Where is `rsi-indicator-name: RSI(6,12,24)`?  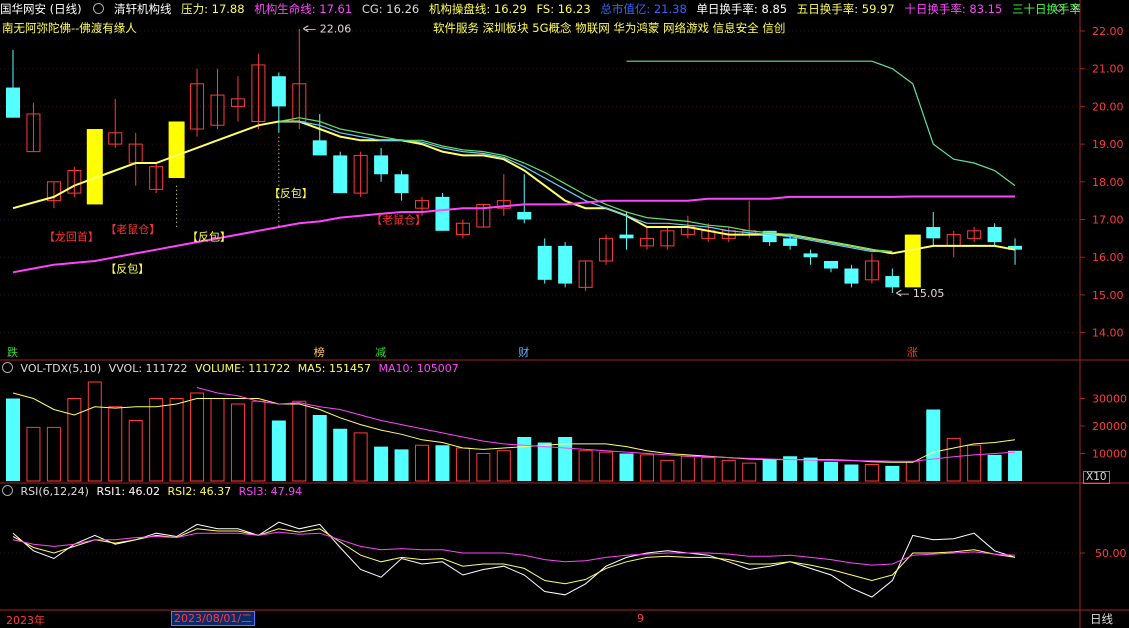
rsi-indicator-name: RSI(6,12,24) is located at coordinates (55, 491).